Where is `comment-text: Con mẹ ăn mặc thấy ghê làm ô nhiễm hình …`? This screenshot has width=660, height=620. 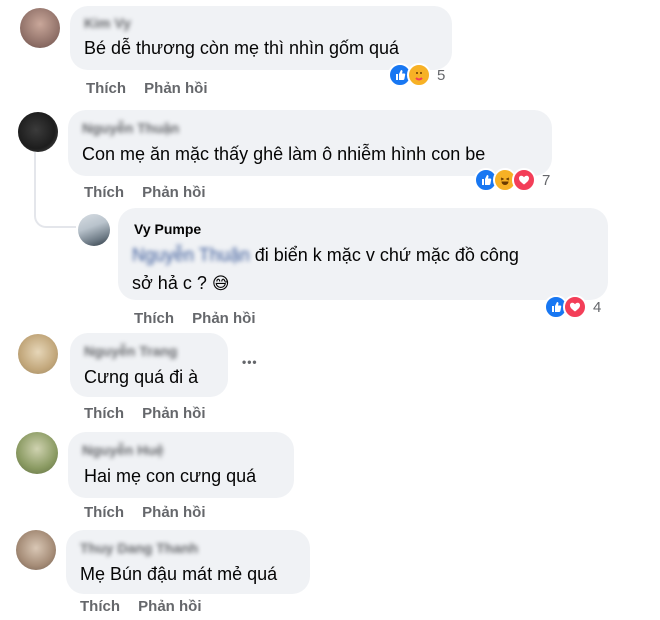
comment-text: Con mẹ ăn mặc thấy ghê làm ô nhiễm hình … is located at coordinates (284, 154).